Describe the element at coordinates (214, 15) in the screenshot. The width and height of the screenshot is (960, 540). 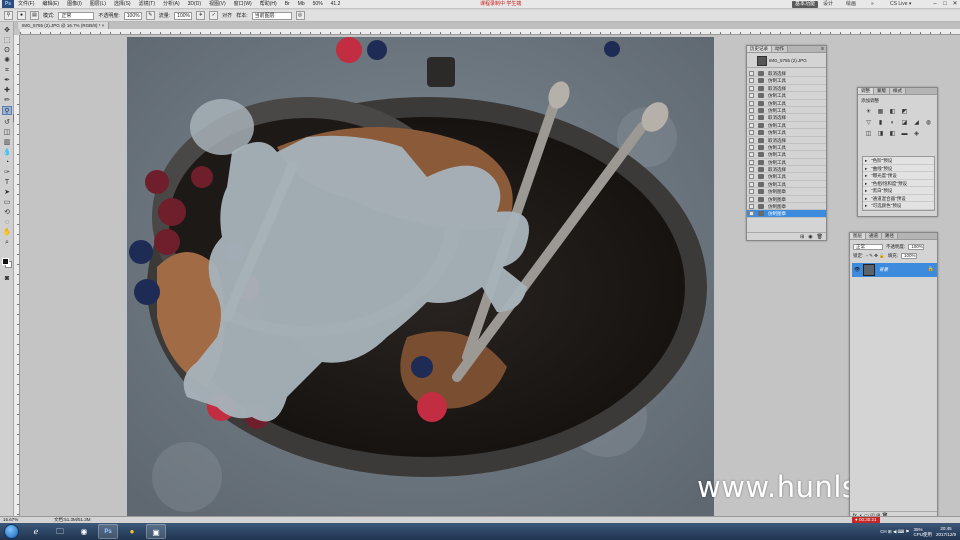
I see `aligned-checkbox: ✓` at that location.